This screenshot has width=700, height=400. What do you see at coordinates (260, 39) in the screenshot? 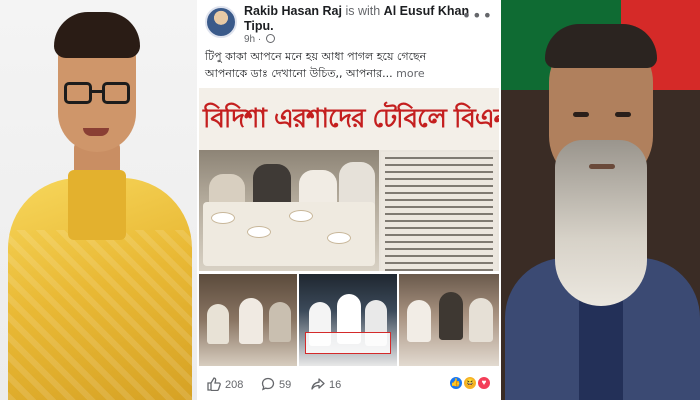
I see `post-meta: 9h ·` at bounding box center [260, 39].